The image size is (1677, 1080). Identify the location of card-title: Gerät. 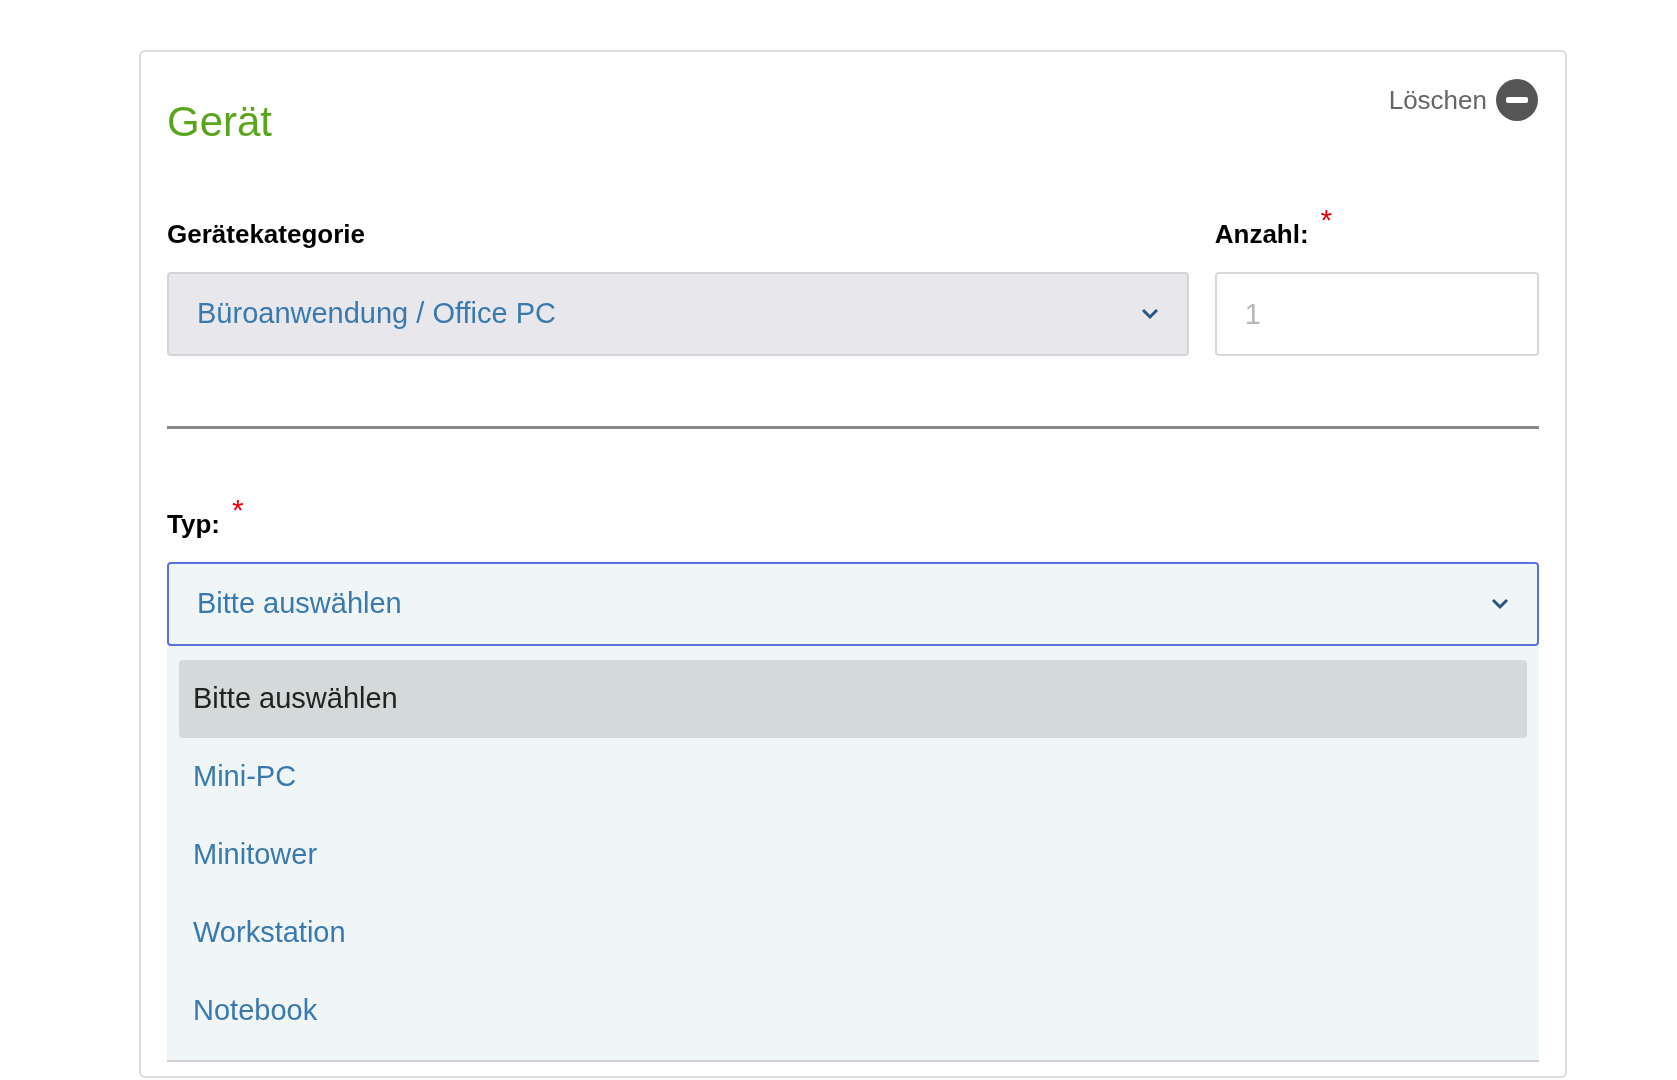
(220, 122).